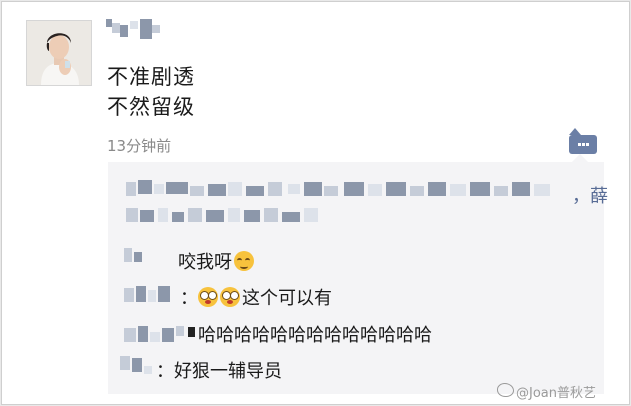 This screenshot has height=406, width=631. Describe the element at coordinates (165, 371) in the screenshot. I see `comment-4-prefix: ：` at that location.